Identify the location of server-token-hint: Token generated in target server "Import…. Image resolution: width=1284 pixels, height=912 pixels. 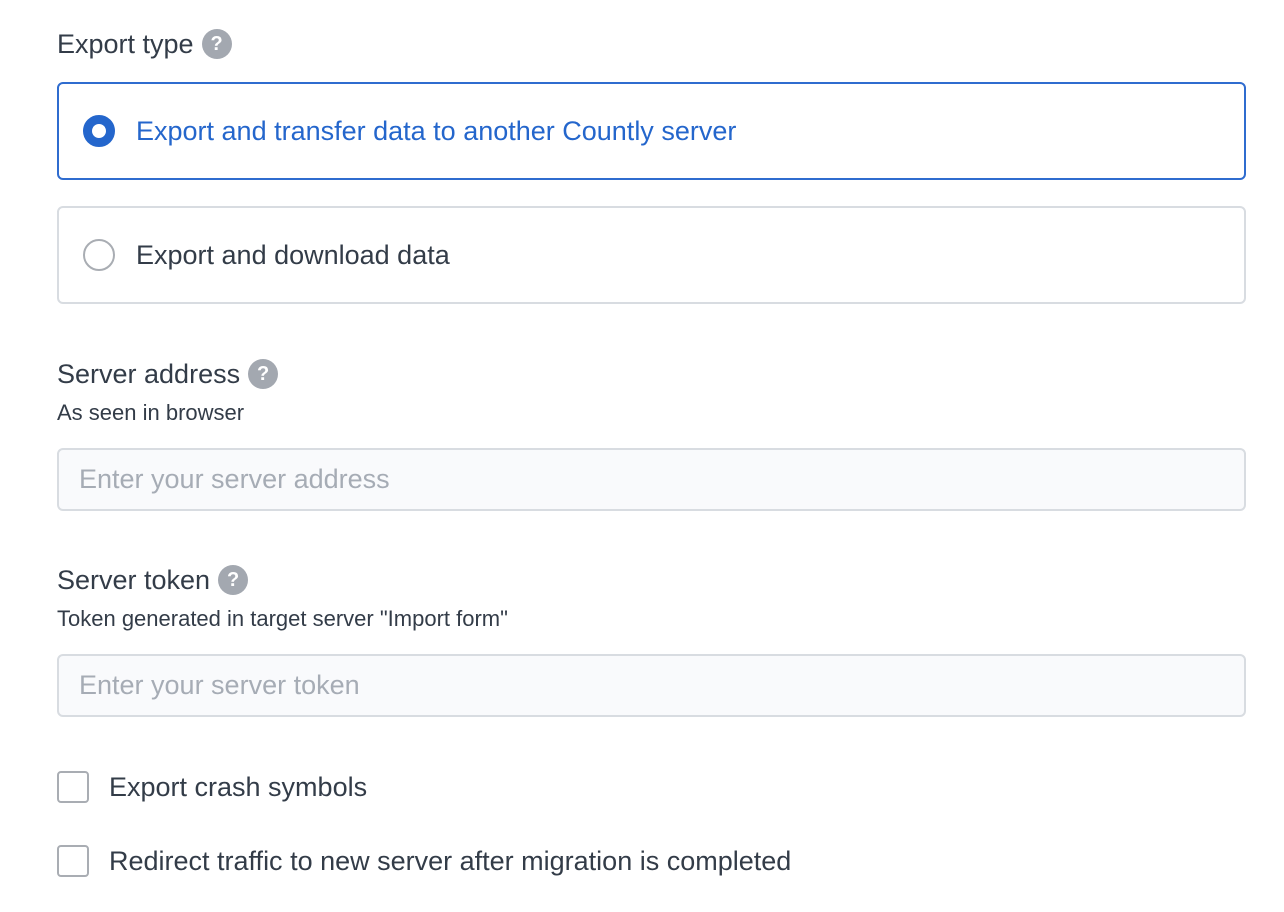
(282, 618).